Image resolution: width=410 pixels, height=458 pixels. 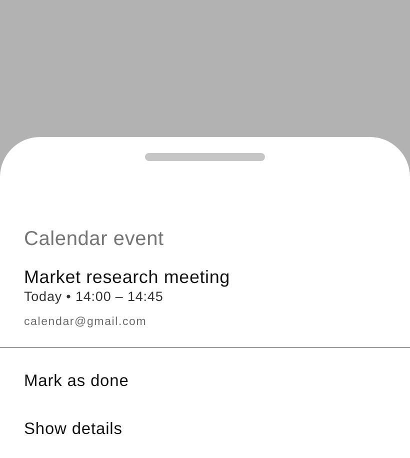 I want to click on account-email: calendar@gmail.com, so click(x=86, y=322).